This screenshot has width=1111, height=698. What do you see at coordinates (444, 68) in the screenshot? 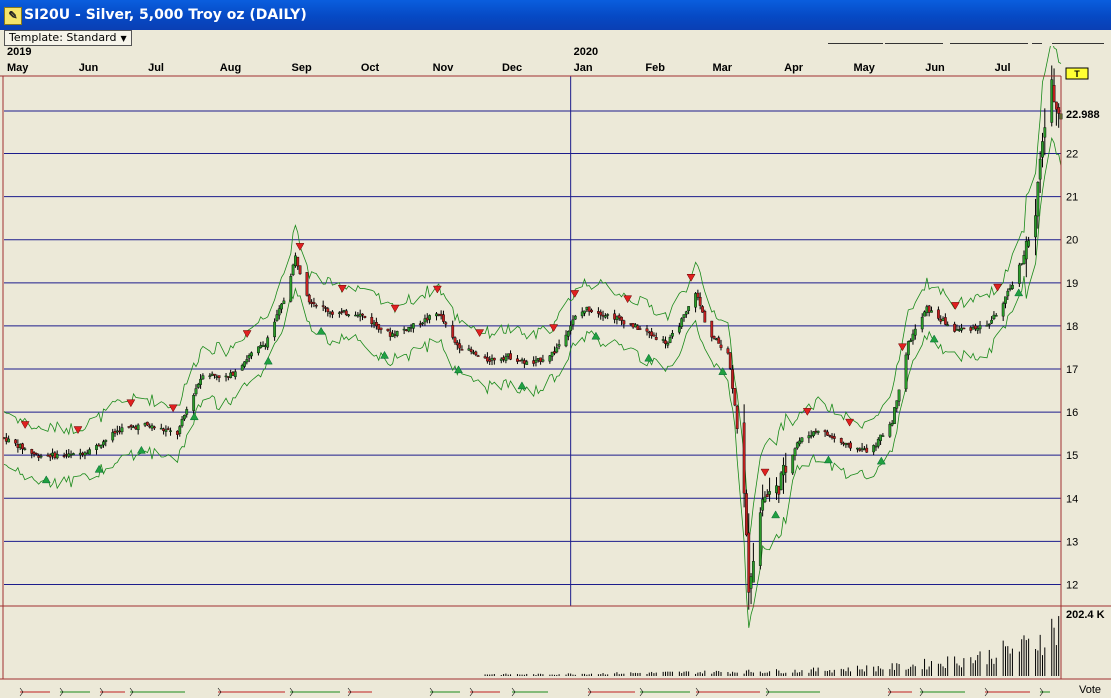
I see `month-label: Nov` at bounding box center [444, 68].